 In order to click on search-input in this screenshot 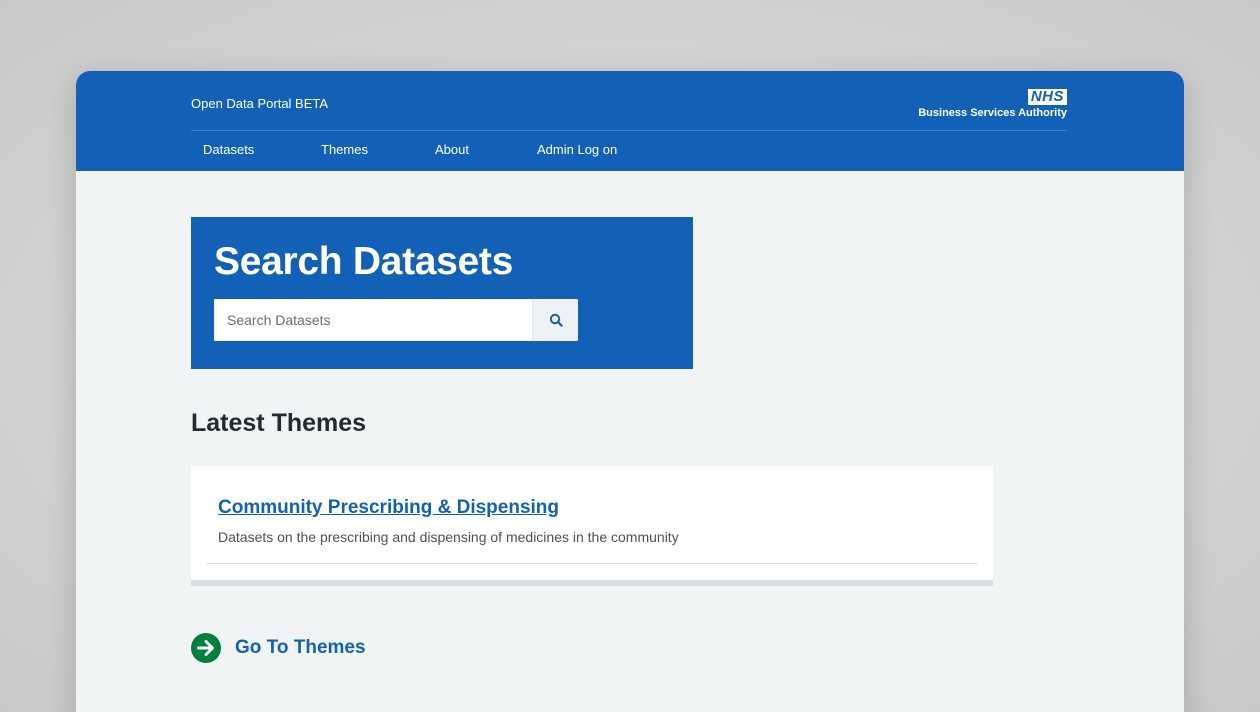, I will do `click(373, 320)`.